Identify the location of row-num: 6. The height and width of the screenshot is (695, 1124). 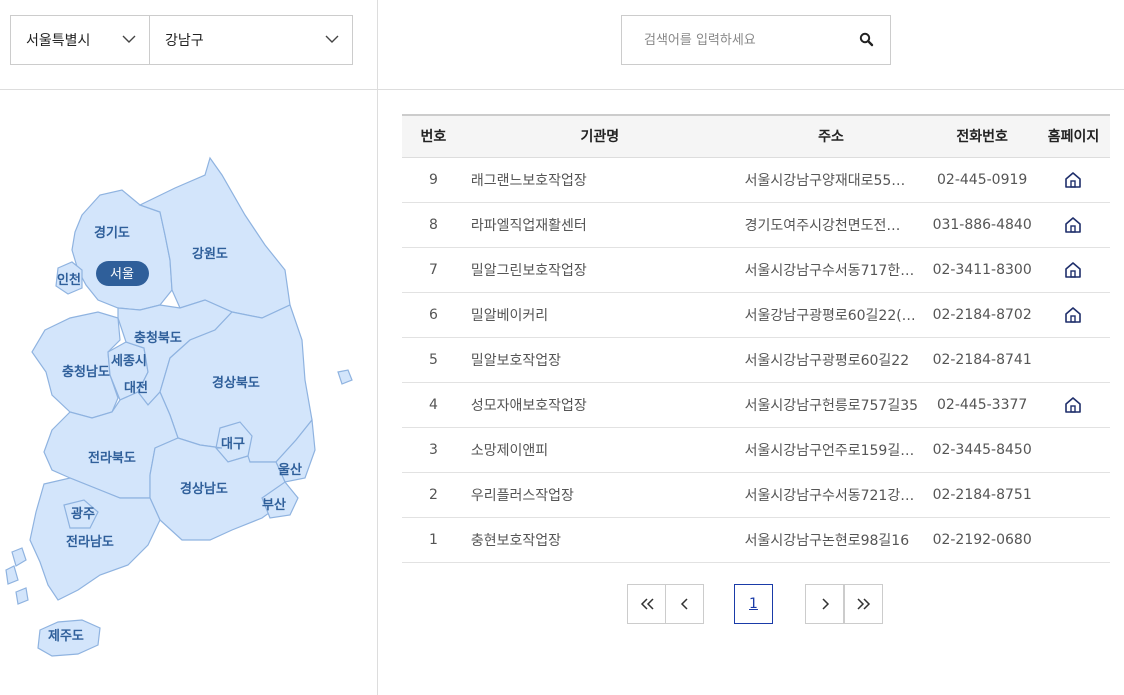
(433, 315).